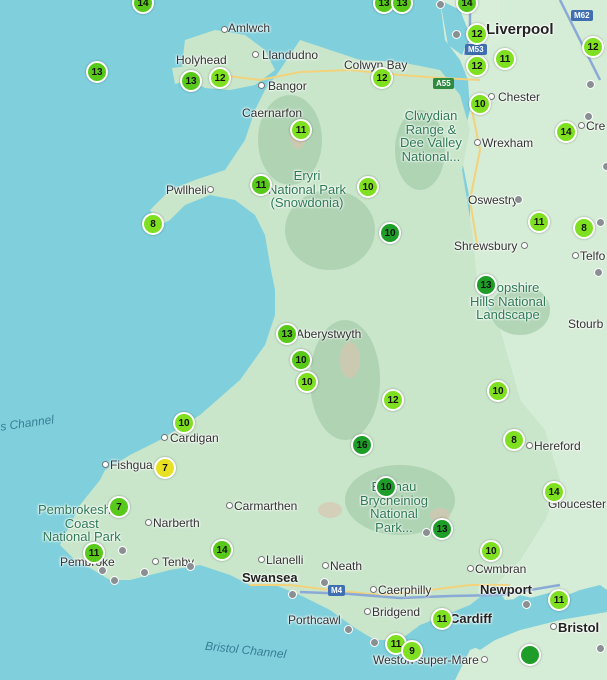  What do you see at coordinates (210, 189) in the screenshot?
I see `city-dot-pwllheli` at bounding box center [210, 189].